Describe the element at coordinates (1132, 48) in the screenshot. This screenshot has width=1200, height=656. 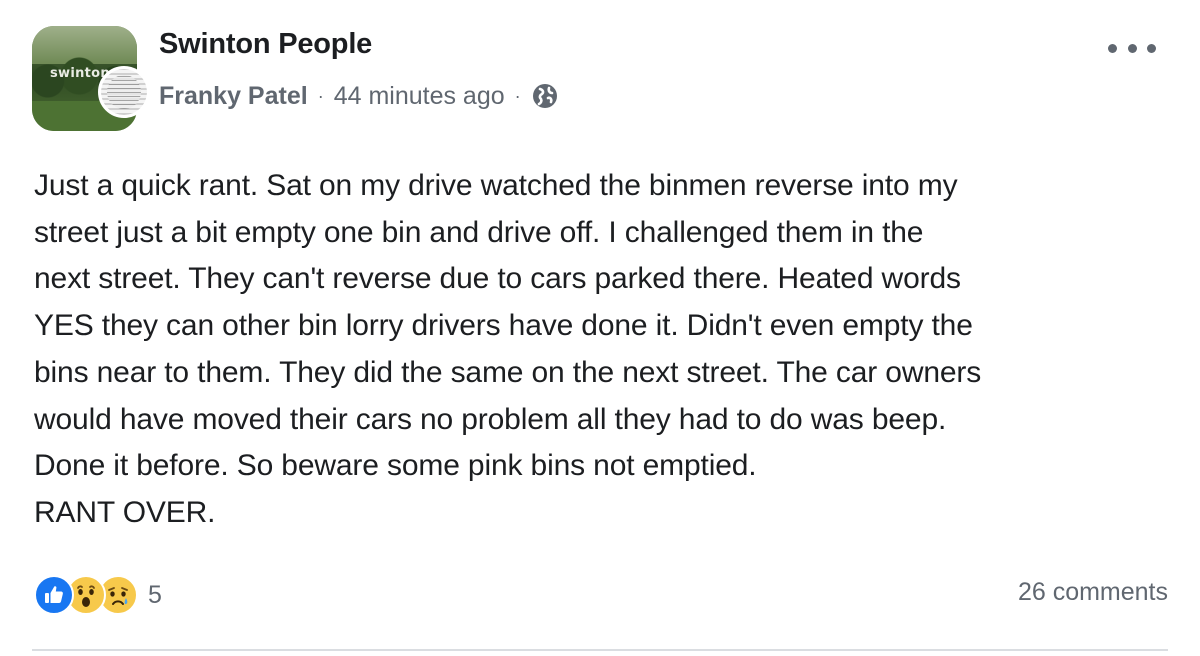
I see `more-options-icon` at that location.